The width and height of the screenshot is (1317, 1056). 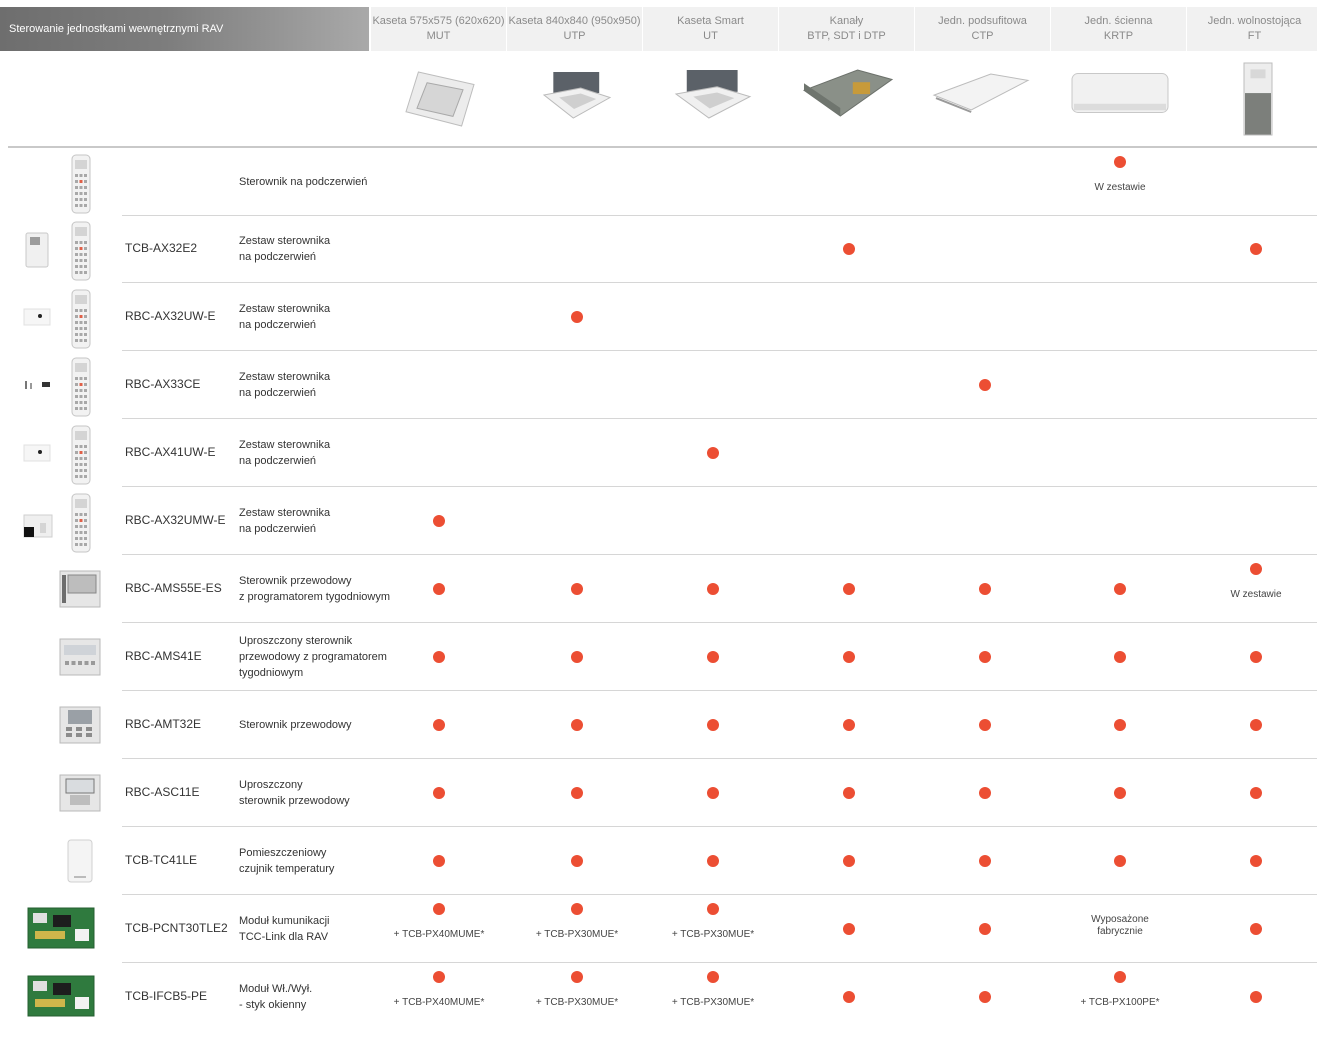 I want to click on cell-note: + TCB-PX100PE*, so click(x=1120, y=1002).